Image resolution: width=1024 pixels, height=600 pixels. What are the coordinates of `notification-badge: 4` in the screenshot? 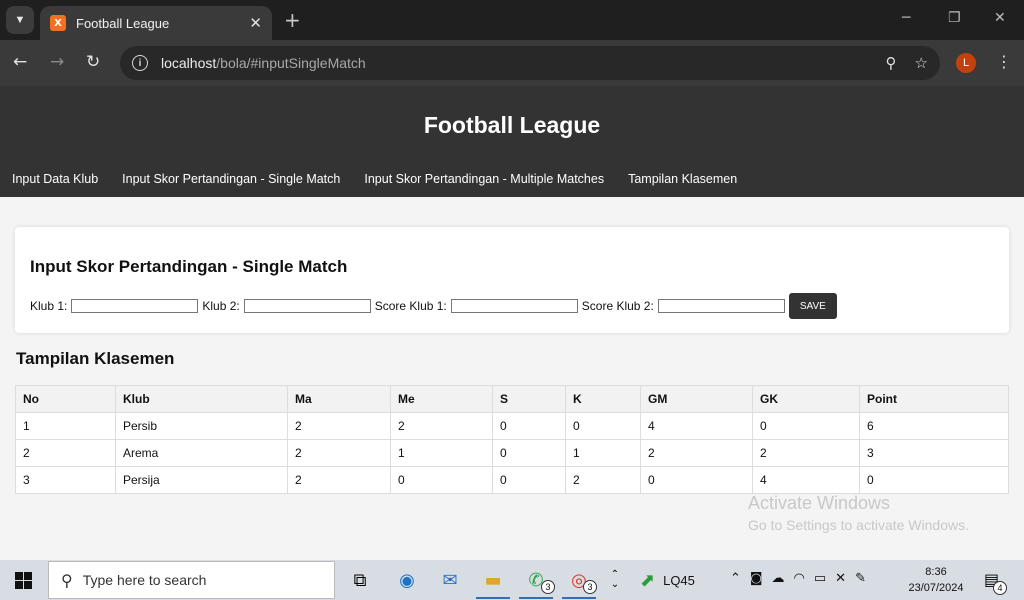 It's located at (1000, 588).